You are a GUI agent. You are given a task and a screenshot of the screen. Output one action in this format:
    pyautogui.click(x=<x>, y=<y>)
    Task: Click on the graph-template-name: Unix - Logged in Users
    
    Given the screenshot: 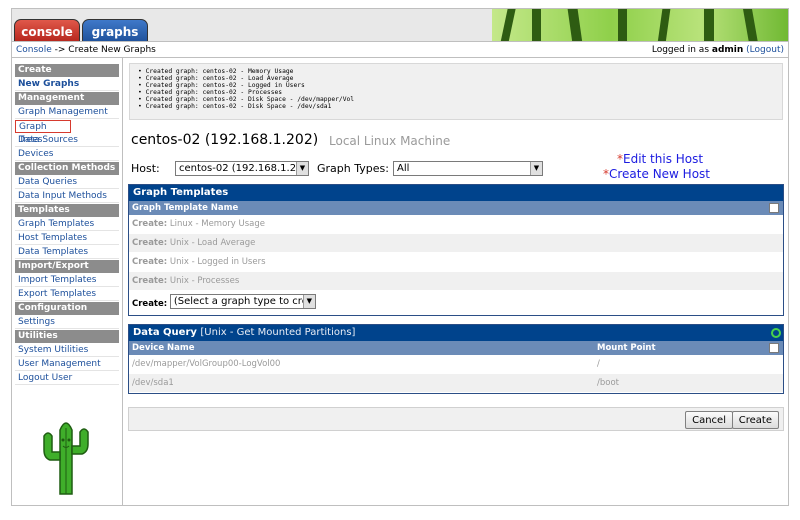 What is the action you would take?
    pyautogui.click(x=217, y=262)
    